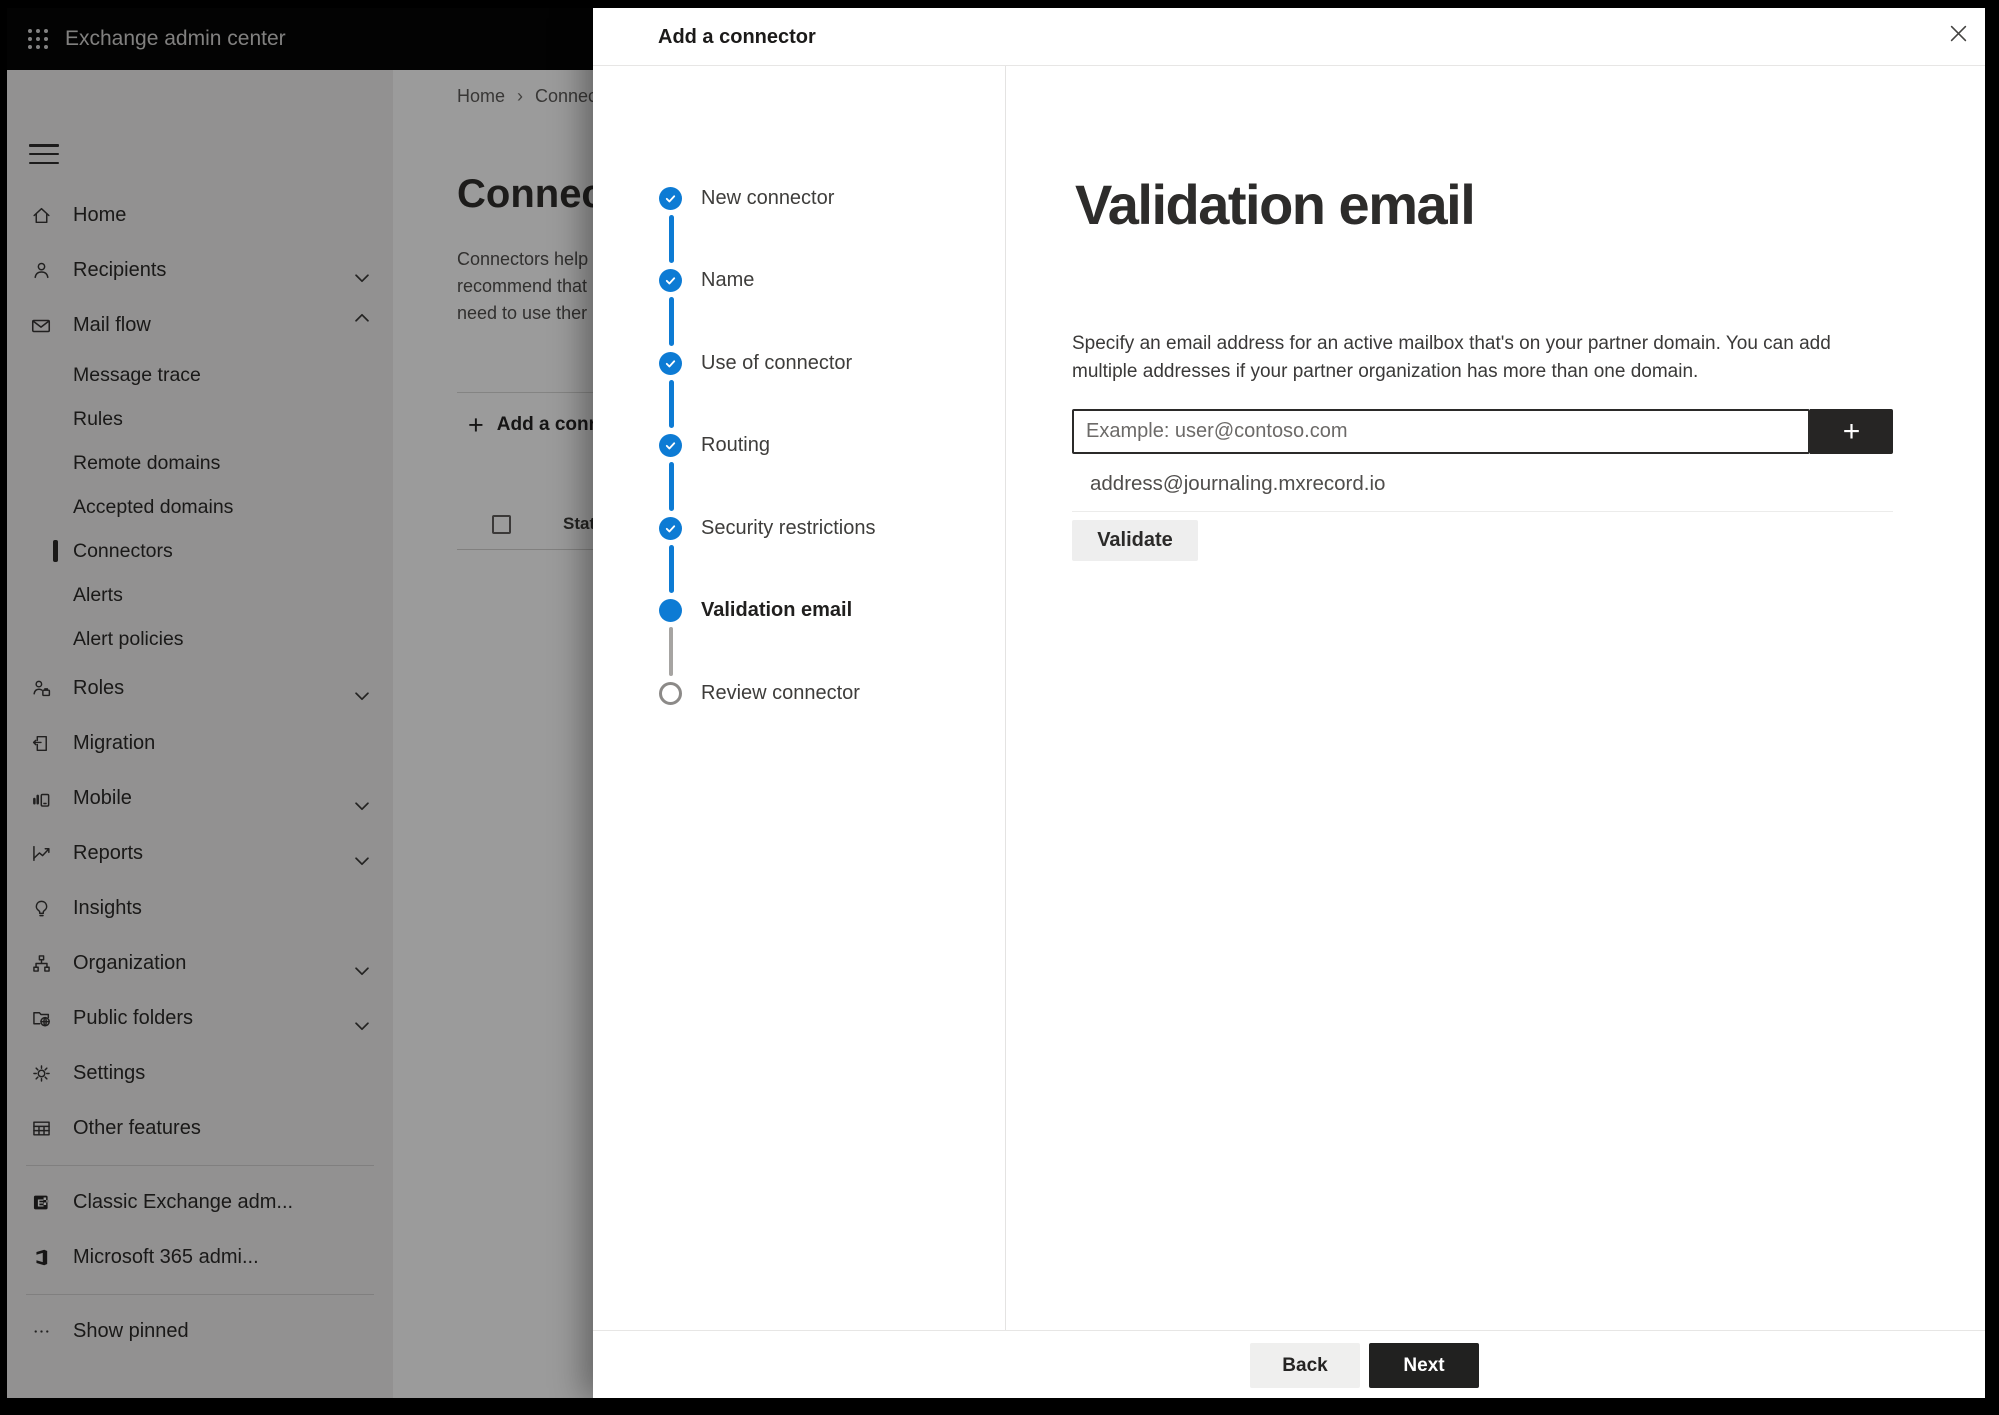 The image size is (1999, 1415). I want to click on wizard-step-routing: Routing, so click(799, 445).